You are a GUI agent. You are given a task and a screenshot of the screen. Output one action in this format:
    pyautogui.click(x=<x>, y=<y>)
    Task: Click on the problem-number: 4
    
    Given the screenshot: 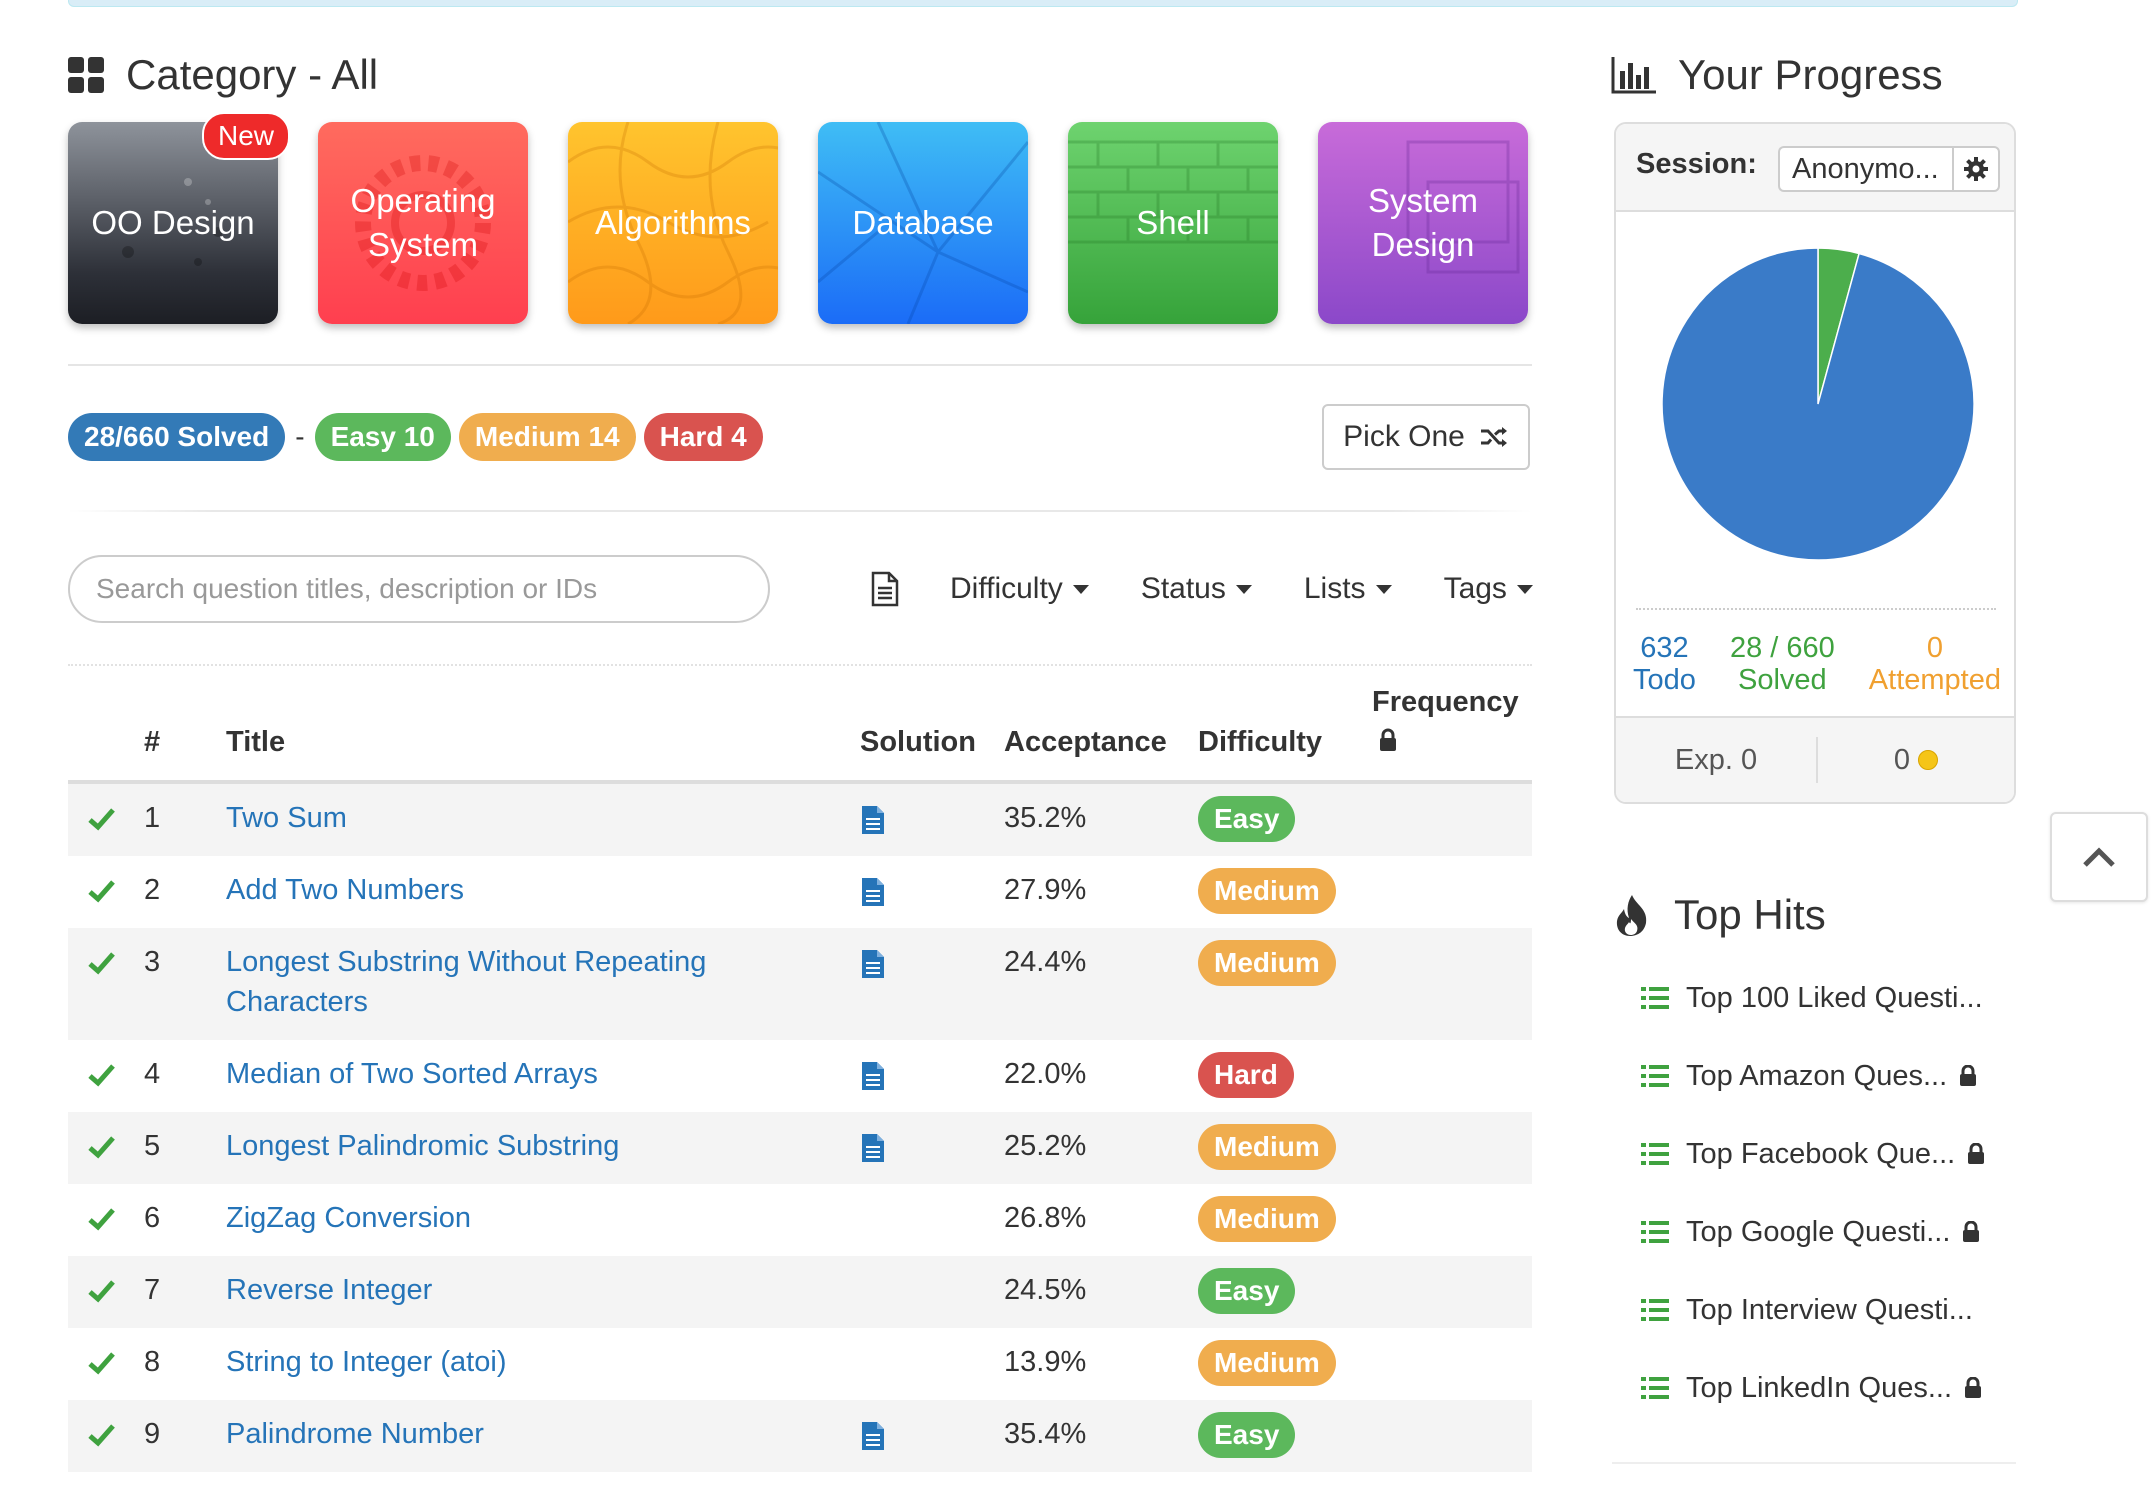 What is the action you would take?
    pyautogui.click(x=152, y=1074)
    